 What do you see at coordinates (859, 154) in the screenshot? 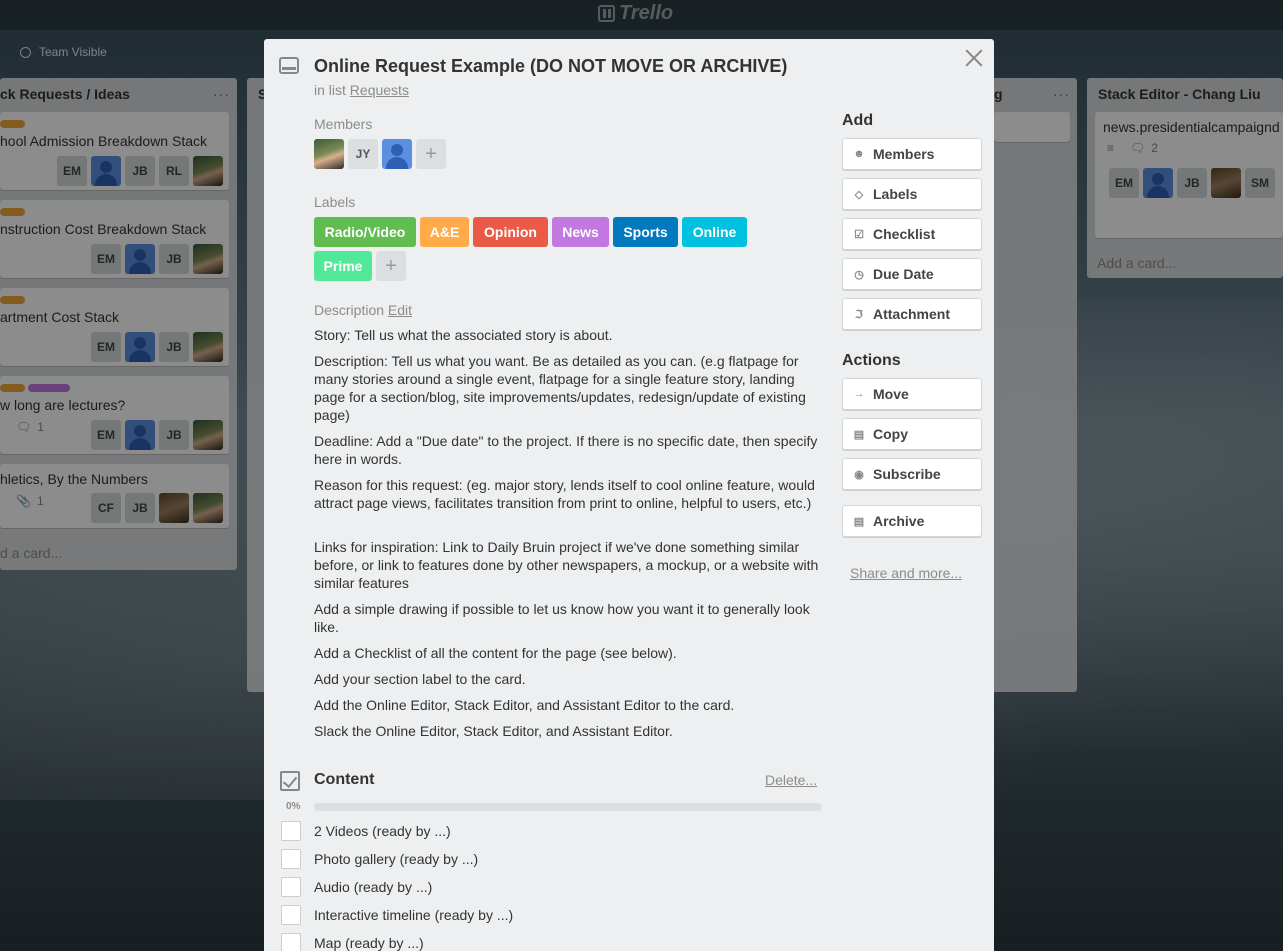
I see `person-icon: ☻` at bounding box center [859, 154].